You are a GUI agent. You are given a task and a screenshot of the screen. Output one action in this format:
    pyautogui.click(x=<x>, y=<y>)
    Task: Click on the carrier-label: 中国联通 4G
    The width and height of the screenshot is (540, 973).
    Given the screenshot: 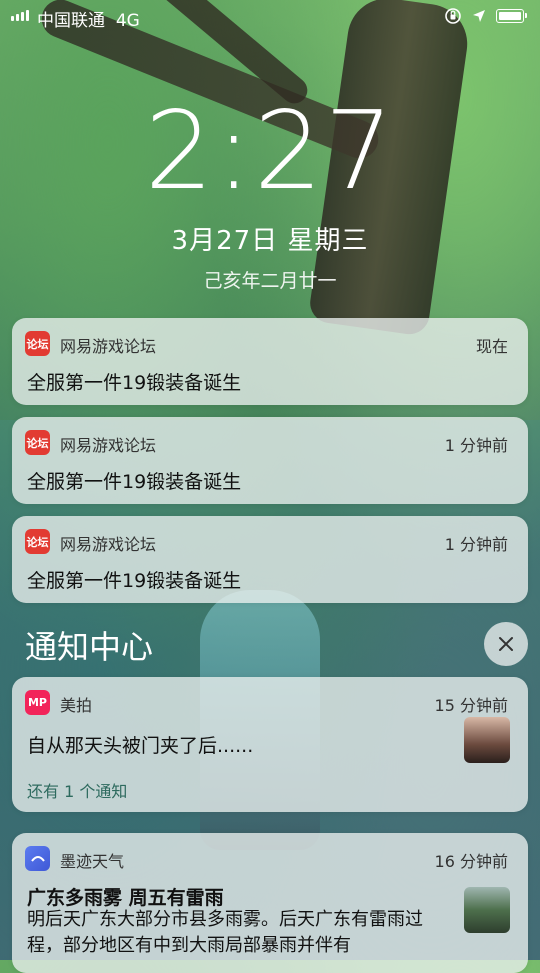 What is the action you would take?
    pyautogui.click(x=88, y=21)
    